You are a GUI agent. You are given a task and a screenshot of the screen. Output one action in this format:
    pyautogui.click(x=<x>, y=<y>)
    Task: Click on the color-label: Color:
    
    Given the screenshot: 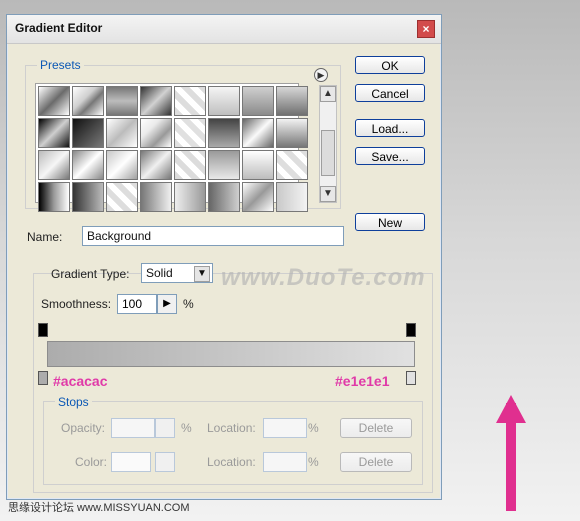 What is the action you would take?
    pyautogui.click(x=91, y=462)
    